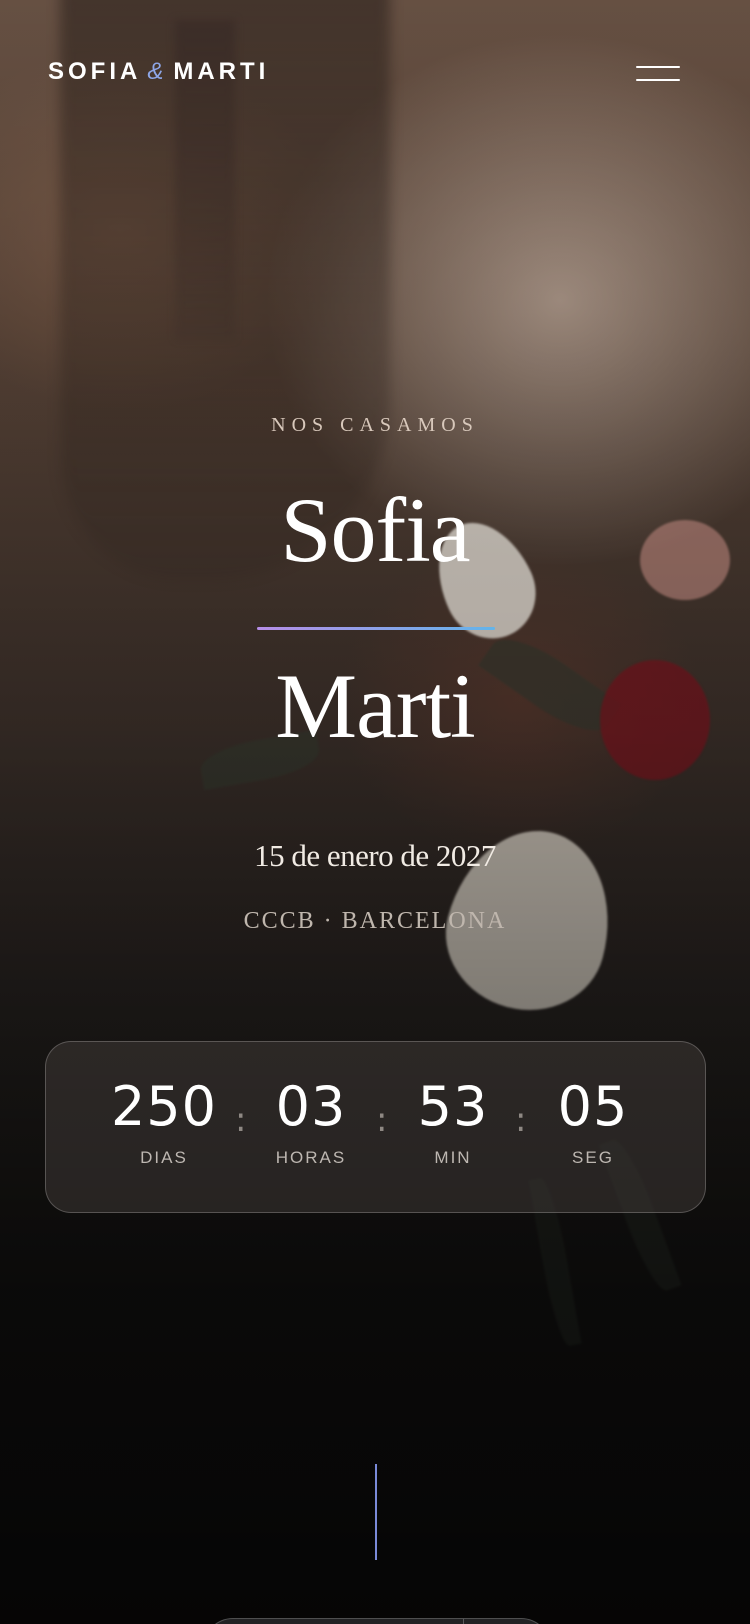 The width and height of the screenshot is (750, 1624). Describe the element at coordinates (377, 1621) in the screenshot. I see `bottom-dock: A` at that location.